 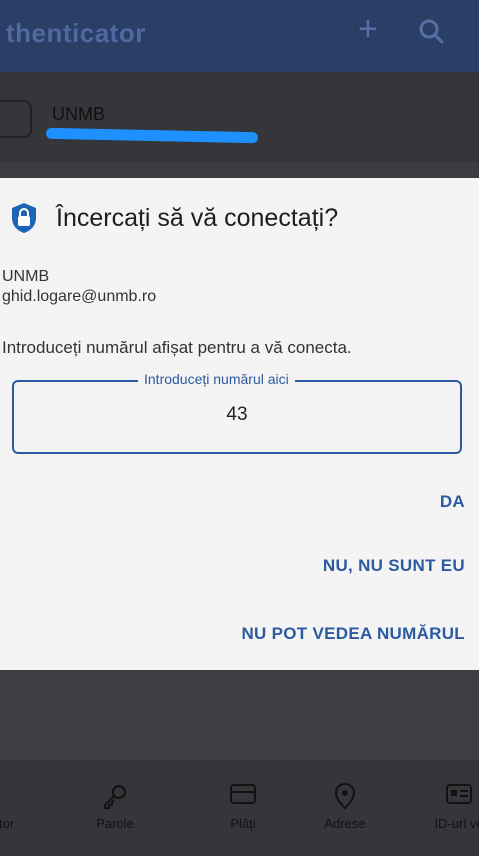 What do you see at coordinates (459, 794) in the screenshot?
I see `id-card-icon` at bounding box center [459, 794].